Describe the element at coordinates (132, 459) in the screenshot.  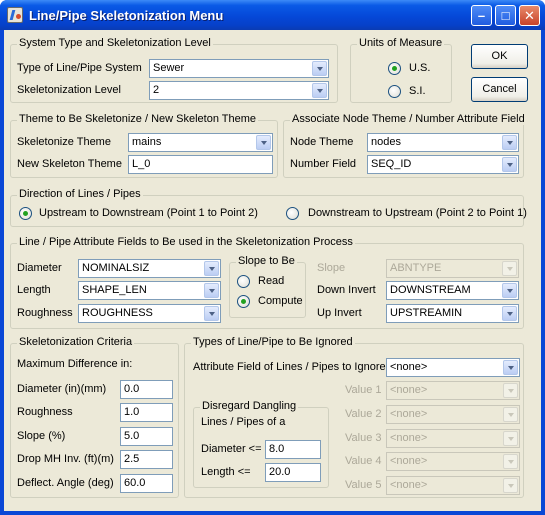
I see `drop-mh-value: 2.5` at that location.